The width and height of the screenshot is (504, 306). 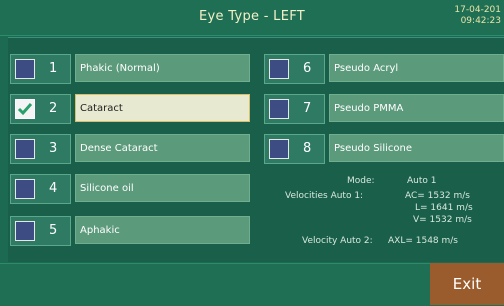 I want to click on exit-button: Exit, so click(x=467, y=284).